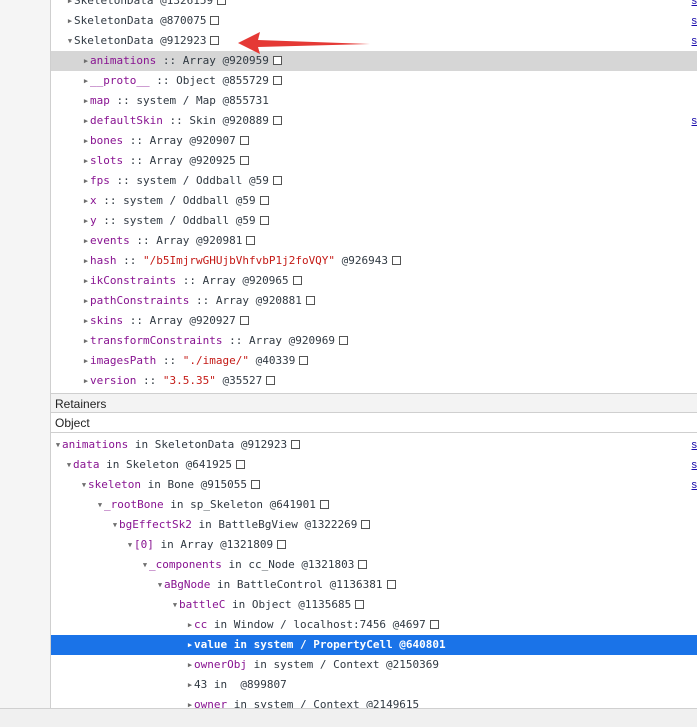  I want to click on tree-row: ▶ version :: "3.5.35" @35527, so click(374, 381).